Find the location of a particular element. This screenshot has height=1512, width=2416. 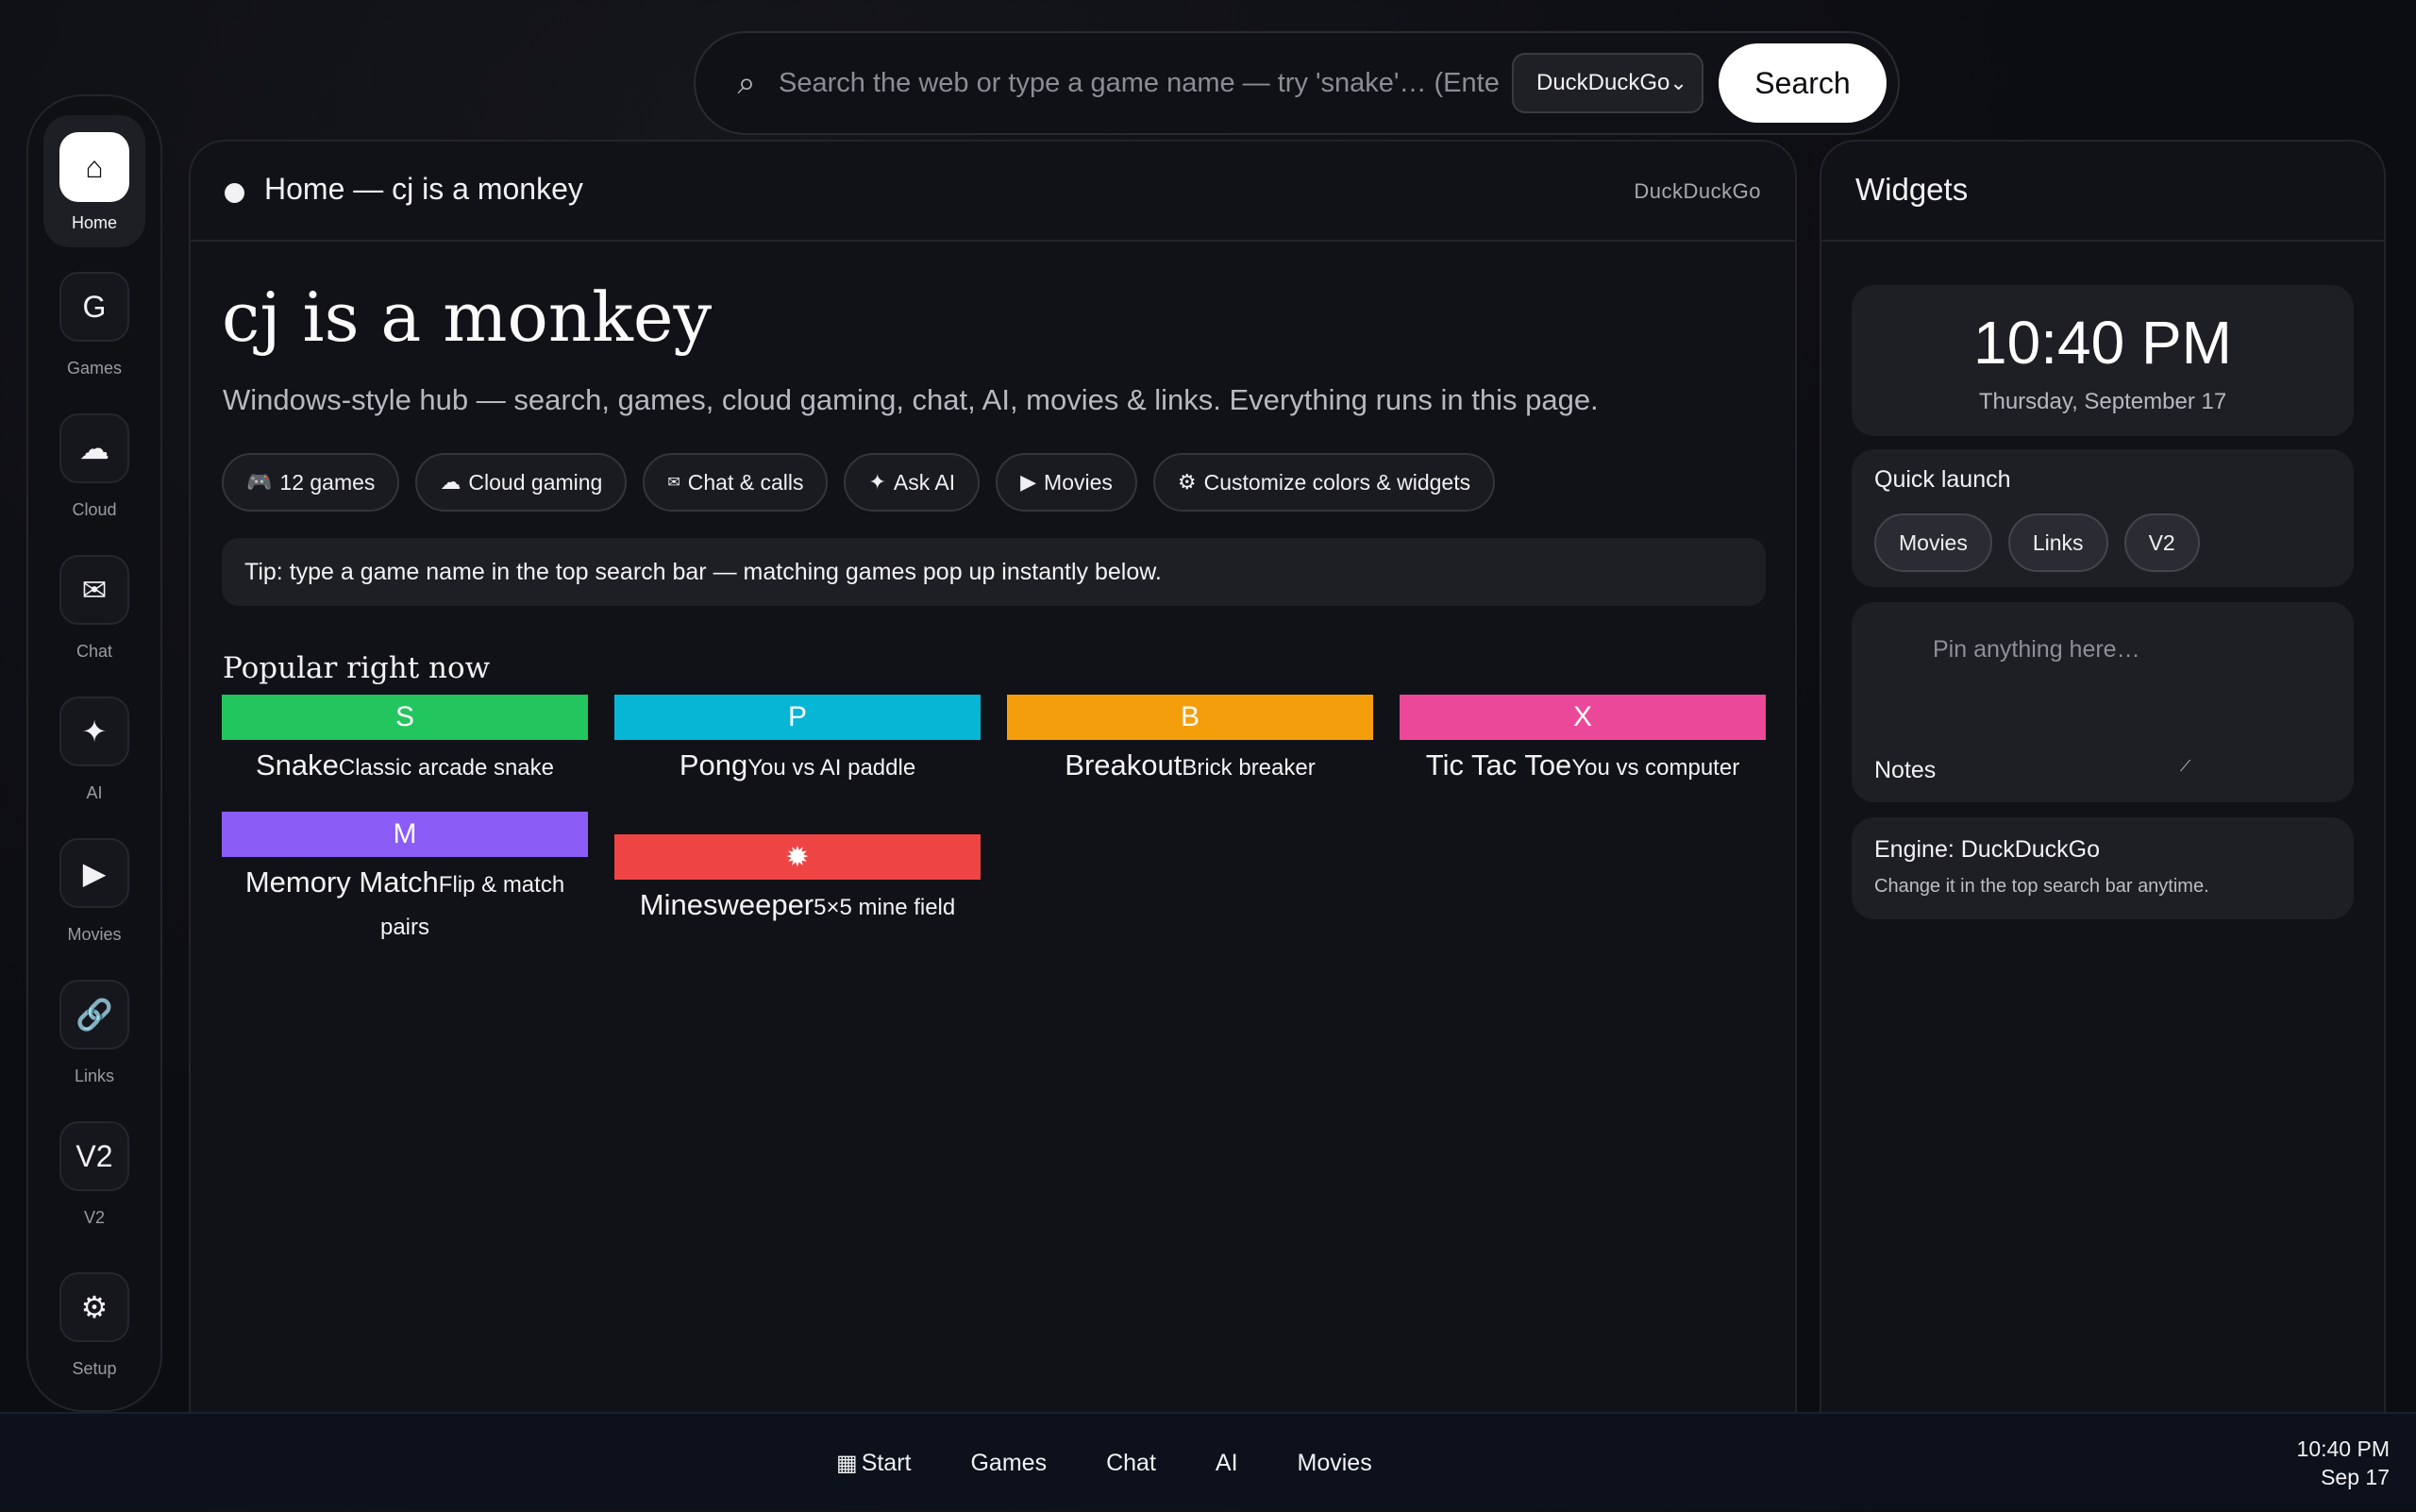

game-text: PongYou vs AI paddle is located at coordinates (798, 768).